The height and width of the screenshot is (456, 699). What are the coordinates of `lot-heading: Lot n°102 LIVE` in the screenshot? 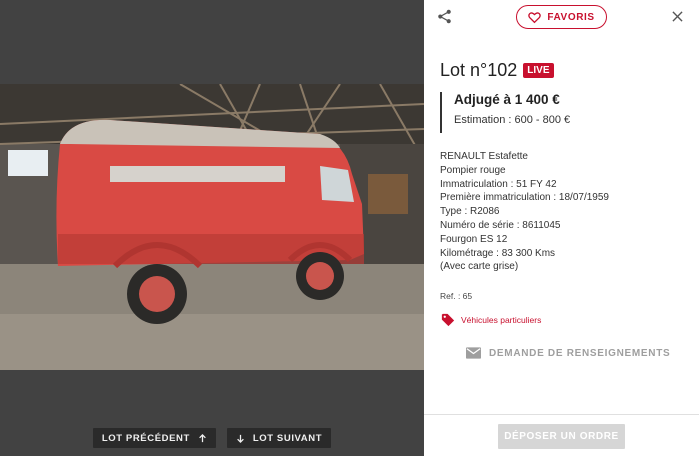 It's located at (497, 70).